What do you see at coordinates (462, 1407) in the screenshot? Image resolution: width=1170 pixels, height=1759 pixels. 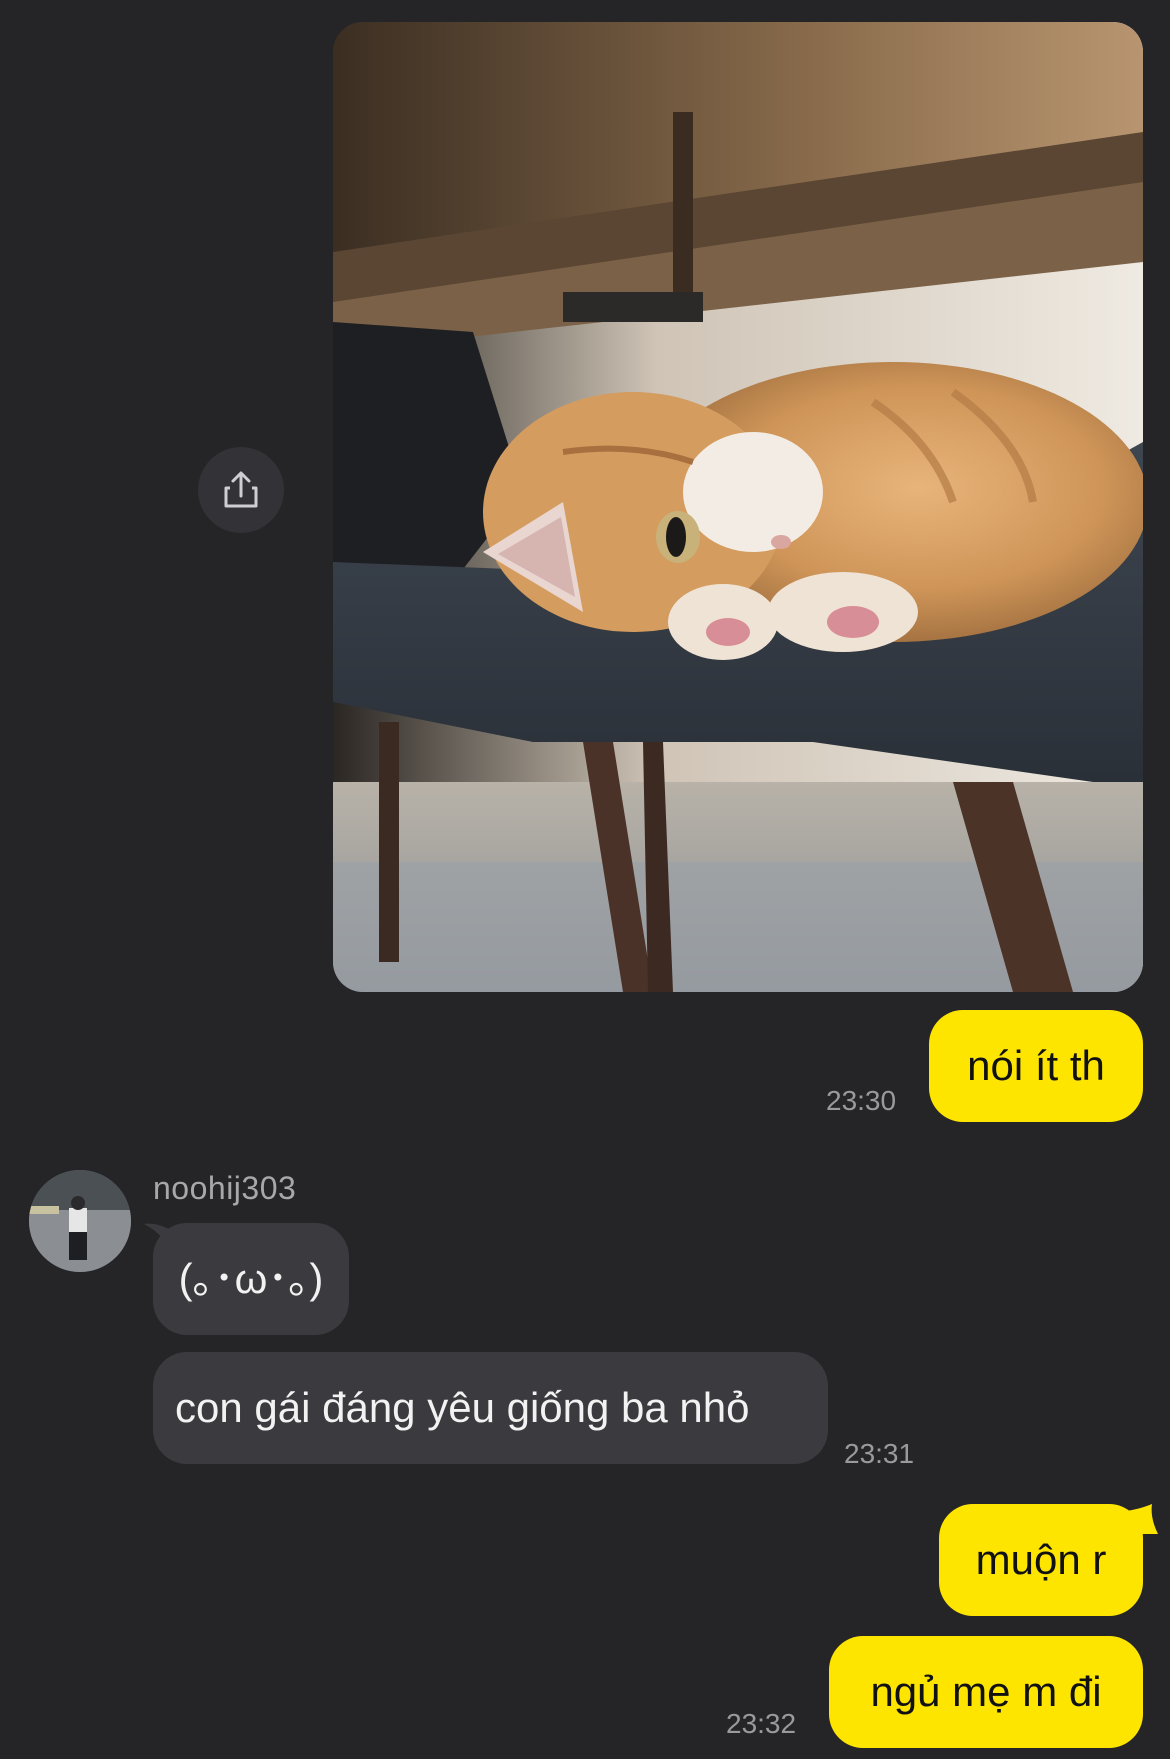 I see `message-text: con gái đáng yêu giống ba nhỏ` at bounding box center [462, 1407].